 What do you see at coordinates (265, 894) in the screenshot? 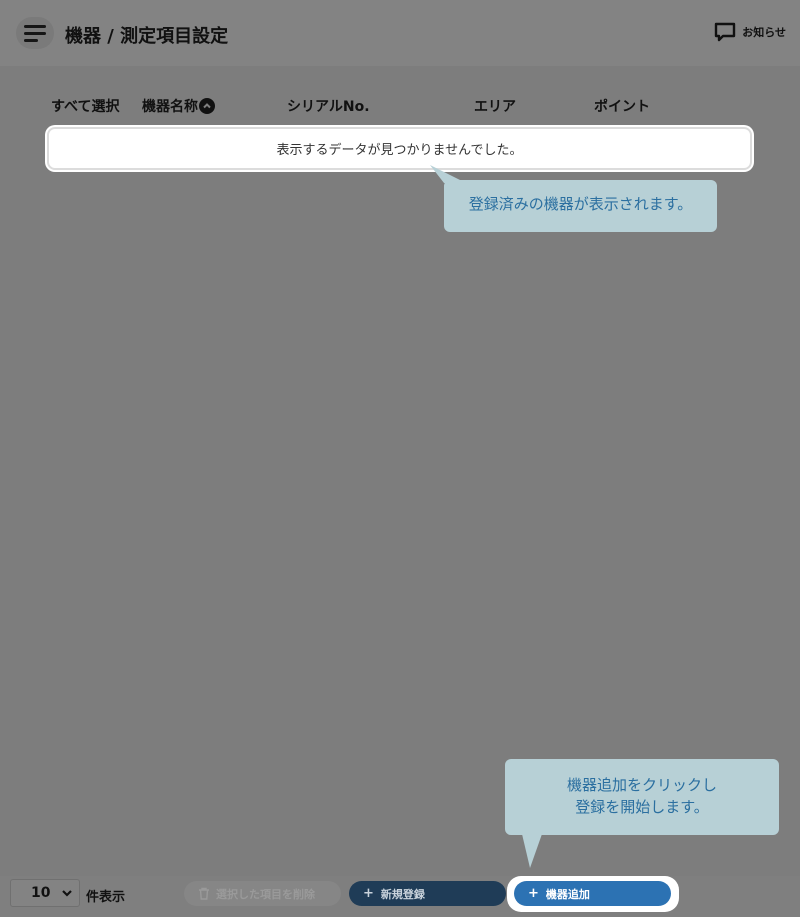
I see `delete-selected-label: 選択した項目を削除` at bounding box center [265, 894].